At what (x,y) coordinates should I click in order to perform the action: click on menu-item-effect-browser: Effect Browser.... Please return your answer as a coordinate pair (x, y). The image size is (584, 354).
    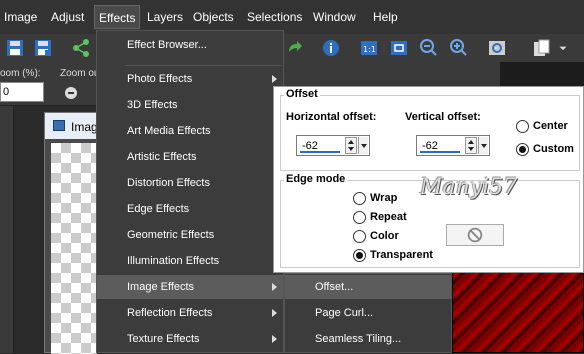
    Looking at the image, I should click on (190, 45).